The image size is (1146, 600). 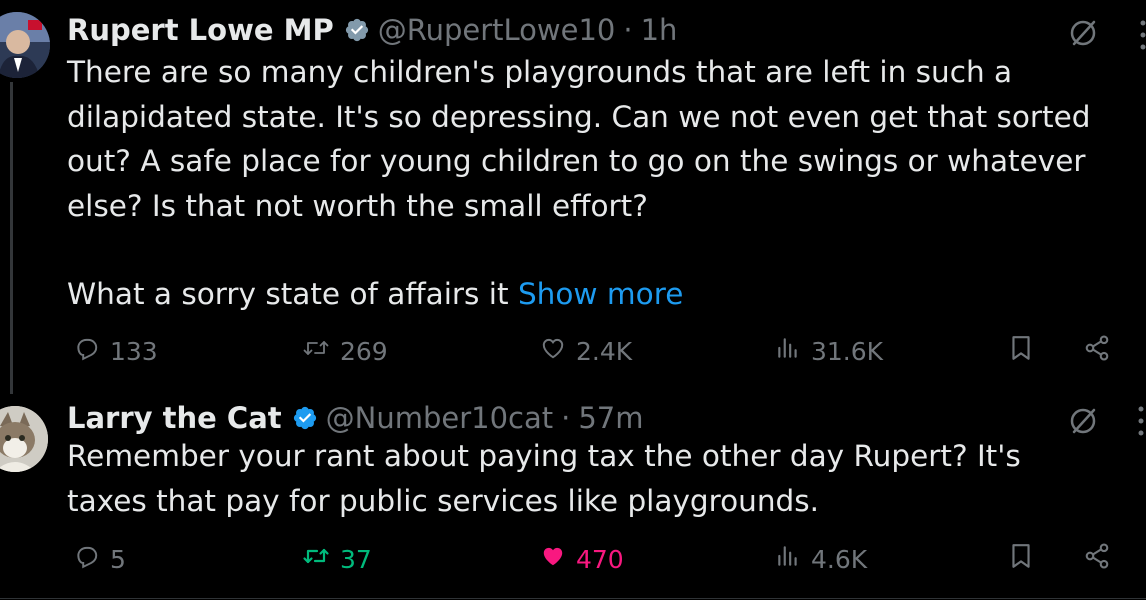 I want to click on author-name: Rupert Lowe MP, so click(x=200, y=30).